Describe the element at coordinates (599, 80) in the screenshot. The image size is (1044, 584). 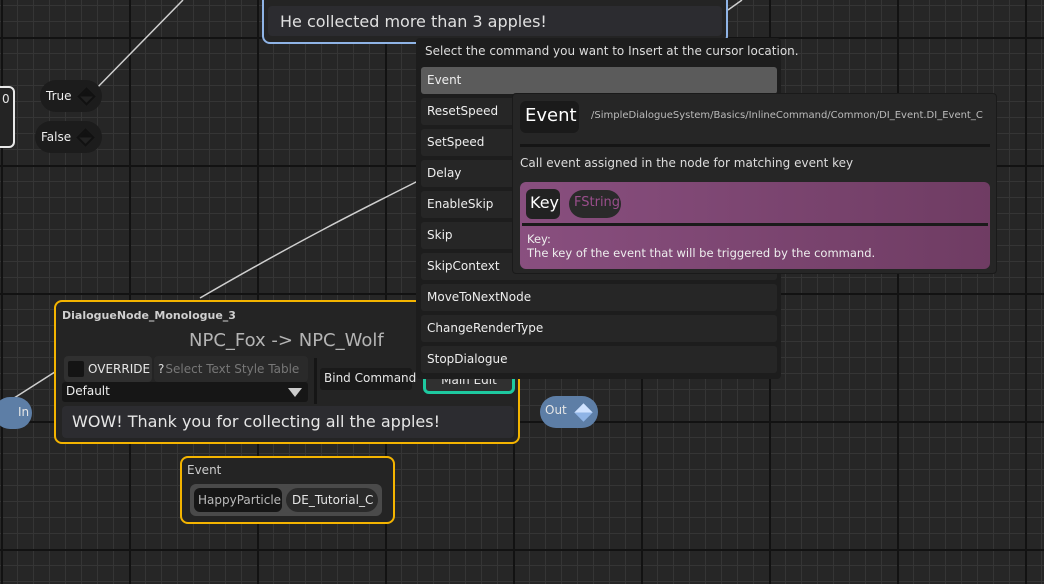
I see `menu-item-event: Event` at that location.